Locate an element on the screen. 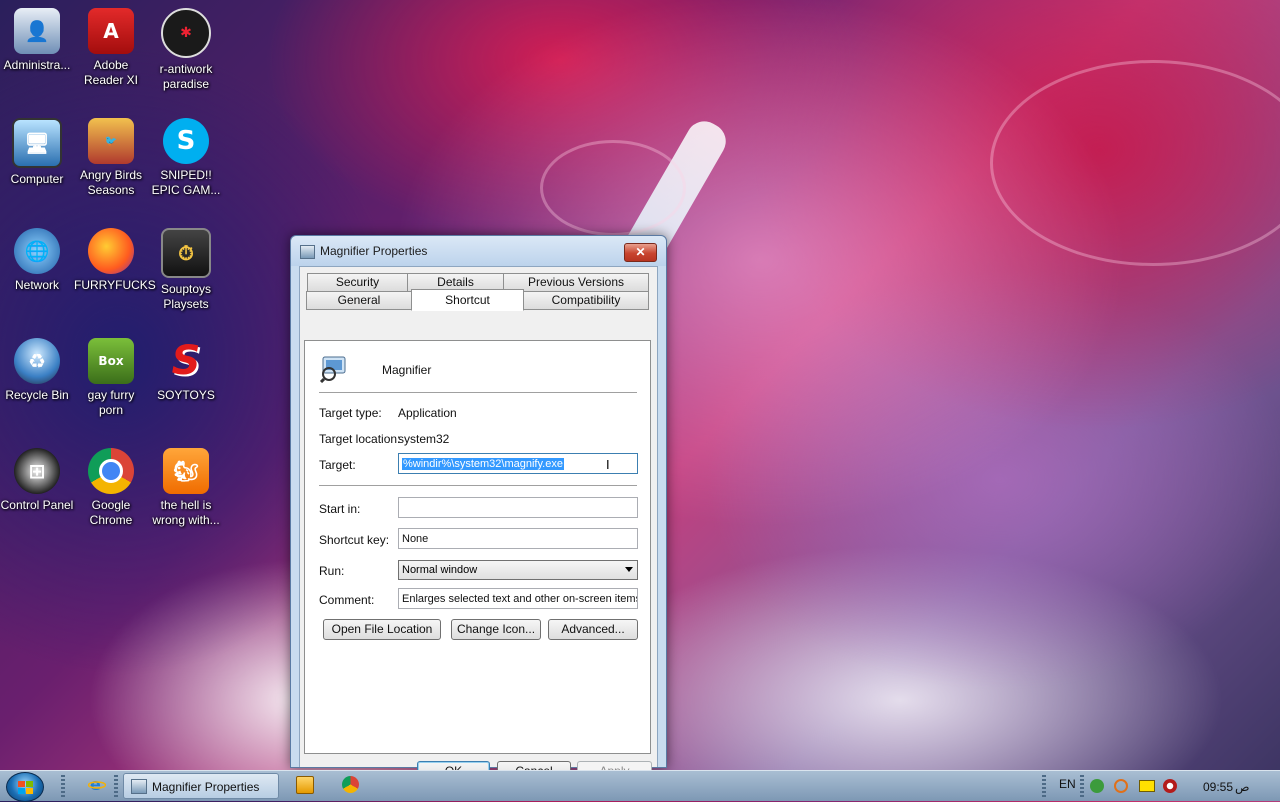 Image resolution: width=1280 pixels, height=802 pixels. shortcut-key-label: Shortcut key: is located at coordinates (354, 540).